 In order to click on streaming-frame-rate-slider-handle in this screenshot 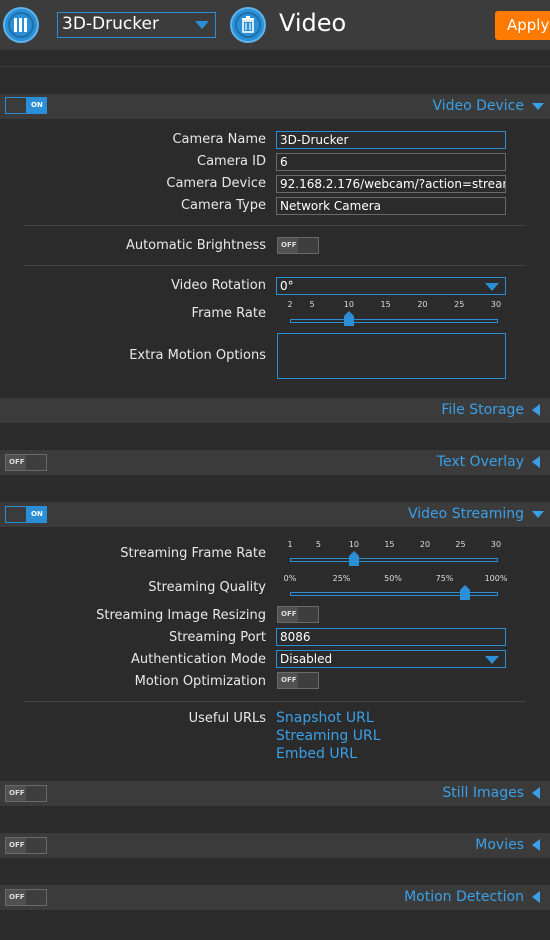, I will do `click(353, 558)`.